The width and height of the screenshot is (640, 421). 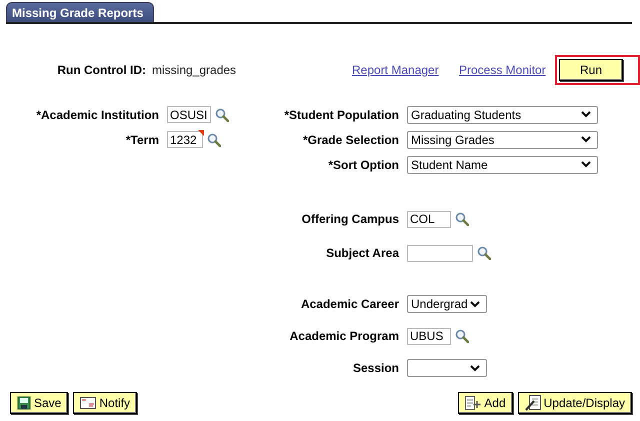 What do you see at coordinates (502, 165) in the screenshot?
I see `dropdown: Student Name` at bounding box center [502, 165].